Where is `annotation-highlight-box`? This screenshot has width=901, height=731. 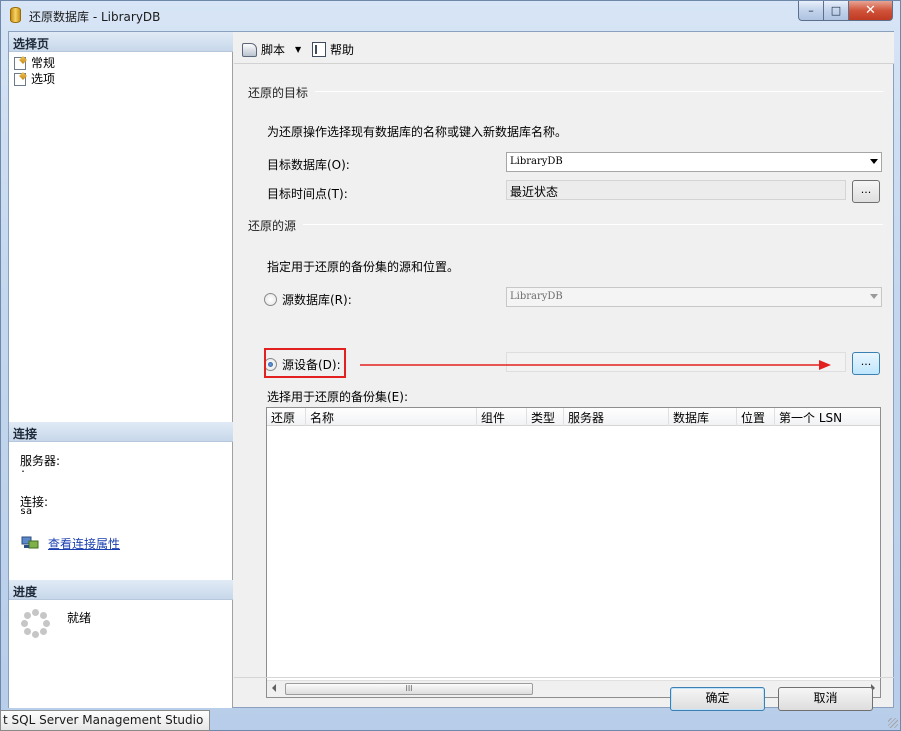 annotation-highlight-box is located at coordinates (305, 363).